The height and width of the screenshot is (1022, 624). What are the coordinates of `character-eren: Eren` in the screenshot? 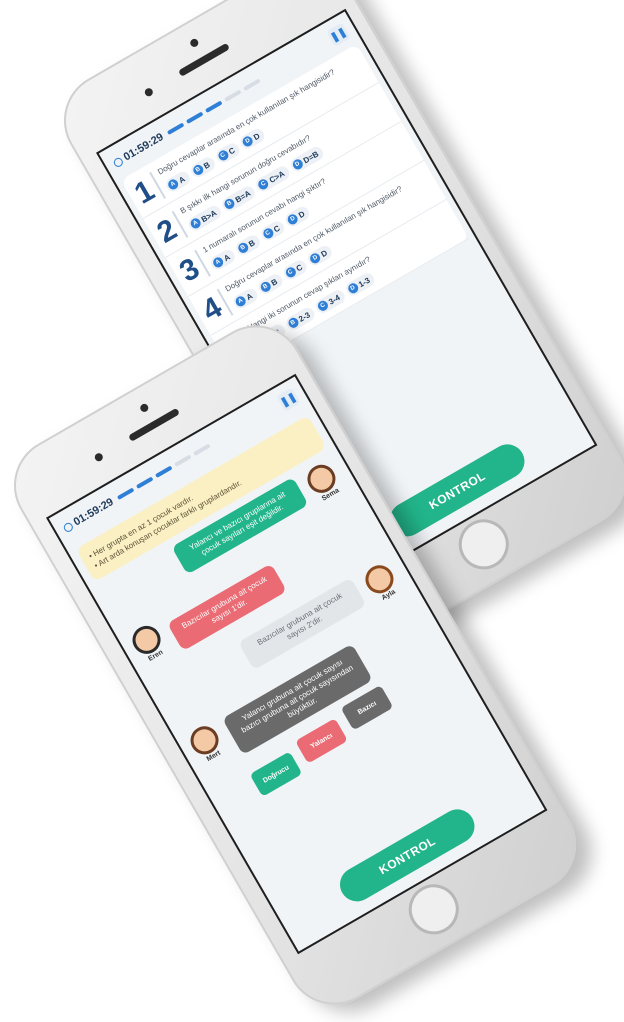 It's located at (148, 643).